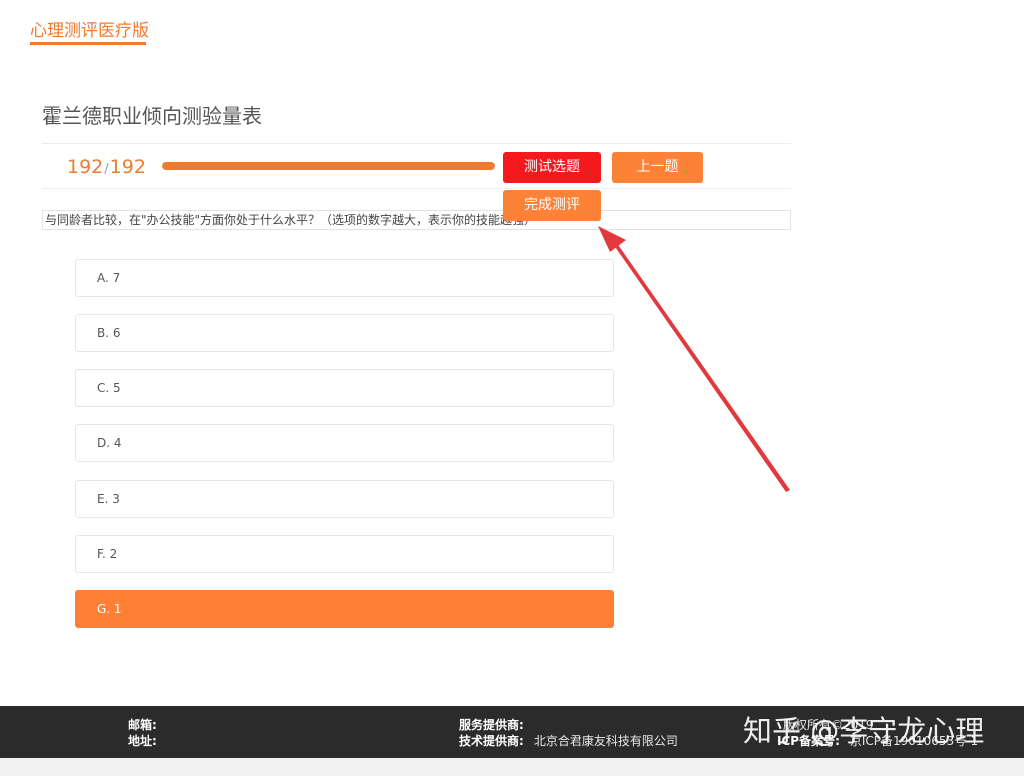 Image resolution: width=1024 pixels, height=776 pixels. I want to click on progress-counter: 192/192, so click(106, 168).